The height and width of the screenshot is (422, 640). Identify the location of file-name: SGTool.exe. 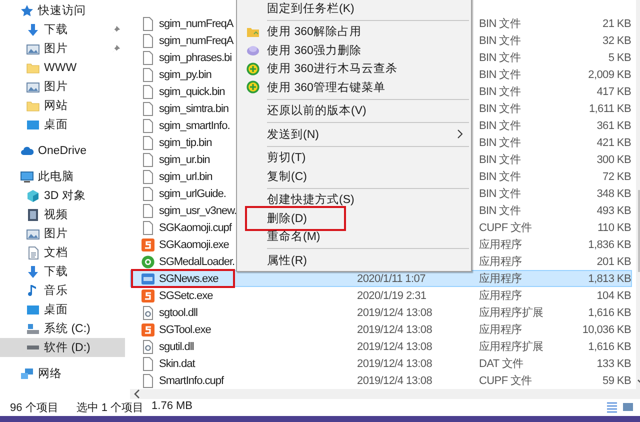
(185, 330).